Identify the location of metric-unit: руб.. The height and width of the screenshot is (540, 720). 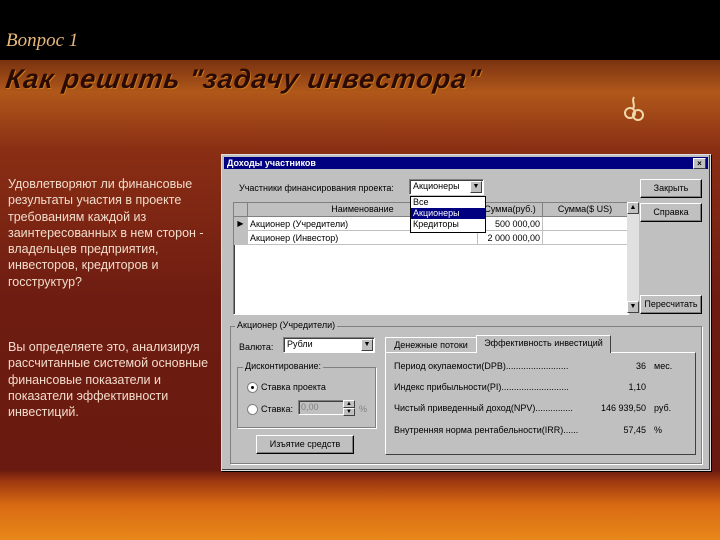
(663, 408).